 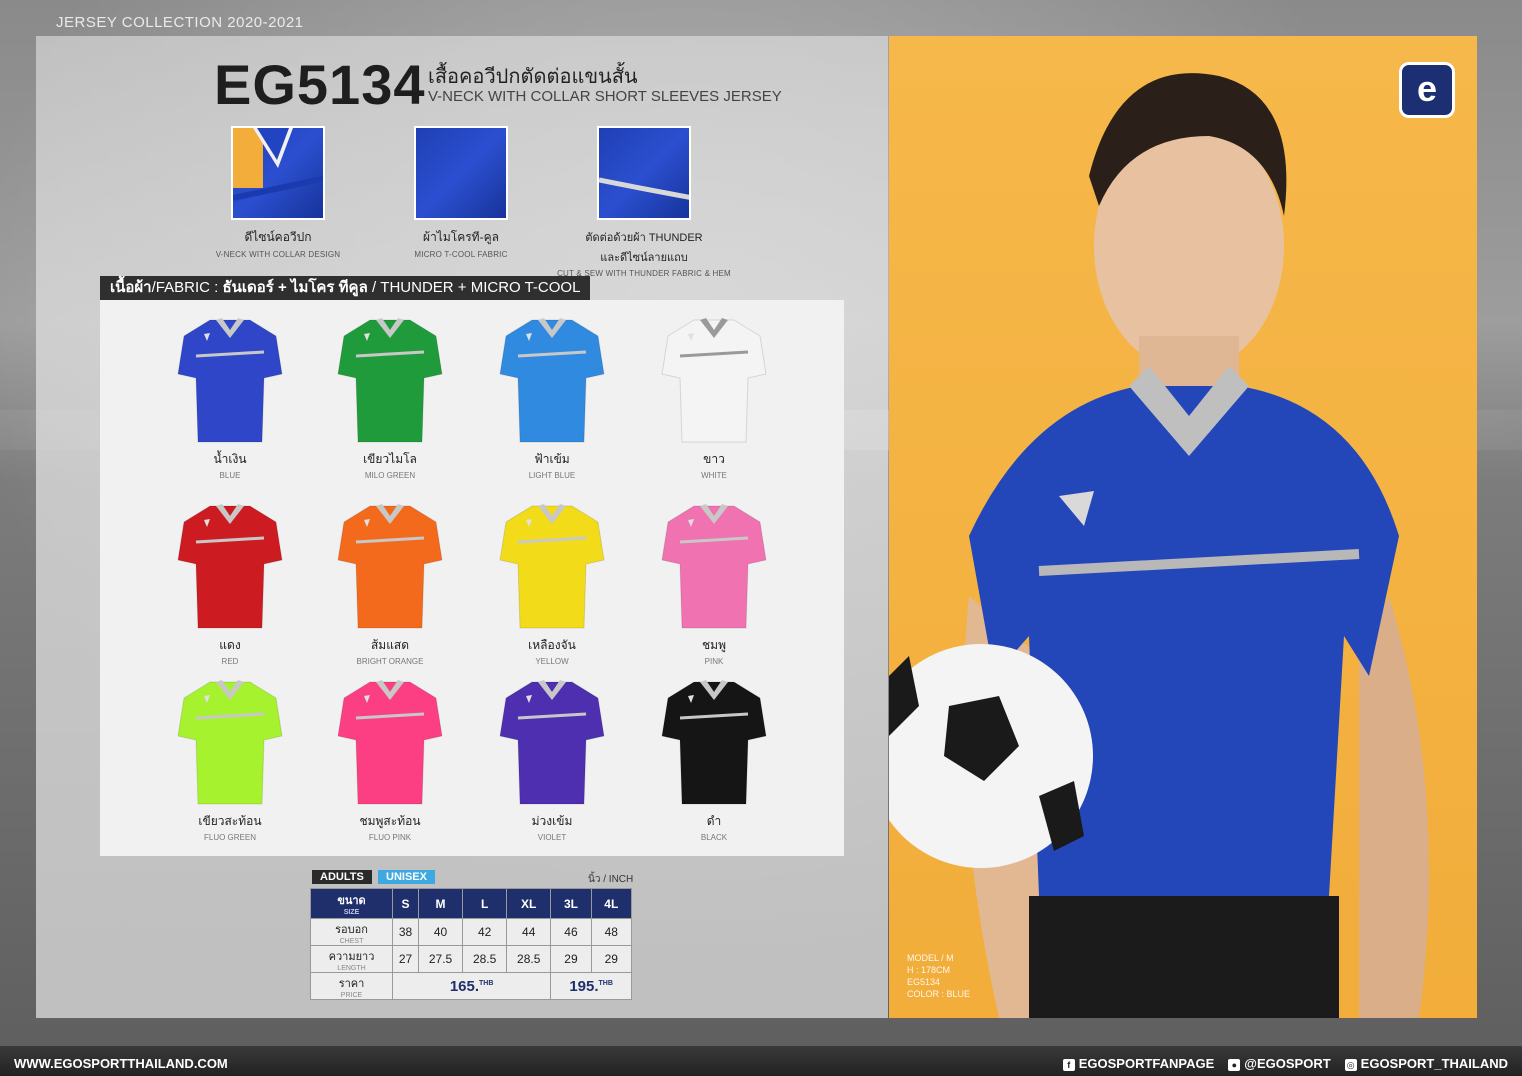 What do you see at coordinates (714, 661) in the screenshot?
I see `color-name-english: PINK` at bounding box center [714, 661].